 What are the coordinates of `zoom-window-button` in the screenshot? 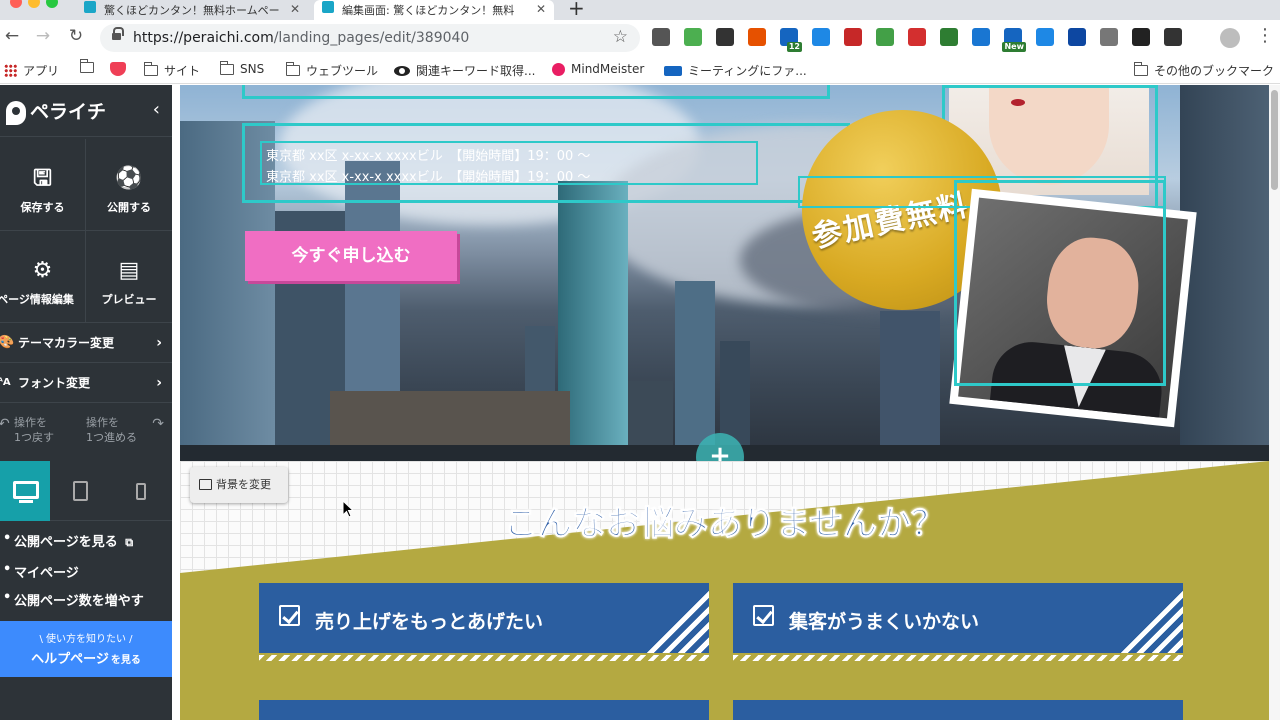 It's located at (52, 4).